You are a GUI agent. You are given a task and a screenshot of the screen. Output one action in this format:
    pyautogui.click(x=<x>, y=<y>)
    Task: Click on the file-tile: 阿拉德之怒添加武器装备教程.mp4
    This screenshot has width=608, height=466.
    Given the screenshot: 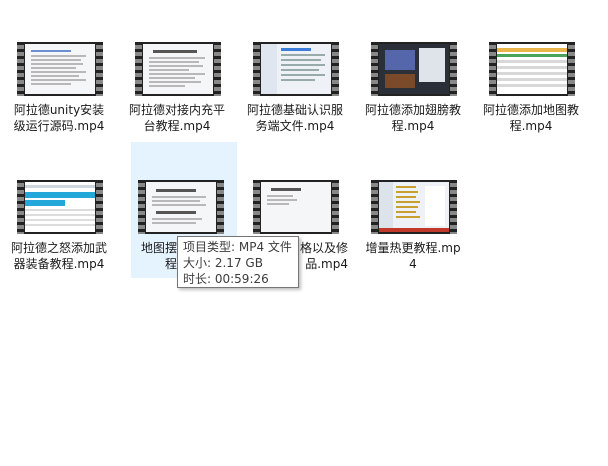 What is the action you would take?
    pyautogui.click(x=59, y=204)
    